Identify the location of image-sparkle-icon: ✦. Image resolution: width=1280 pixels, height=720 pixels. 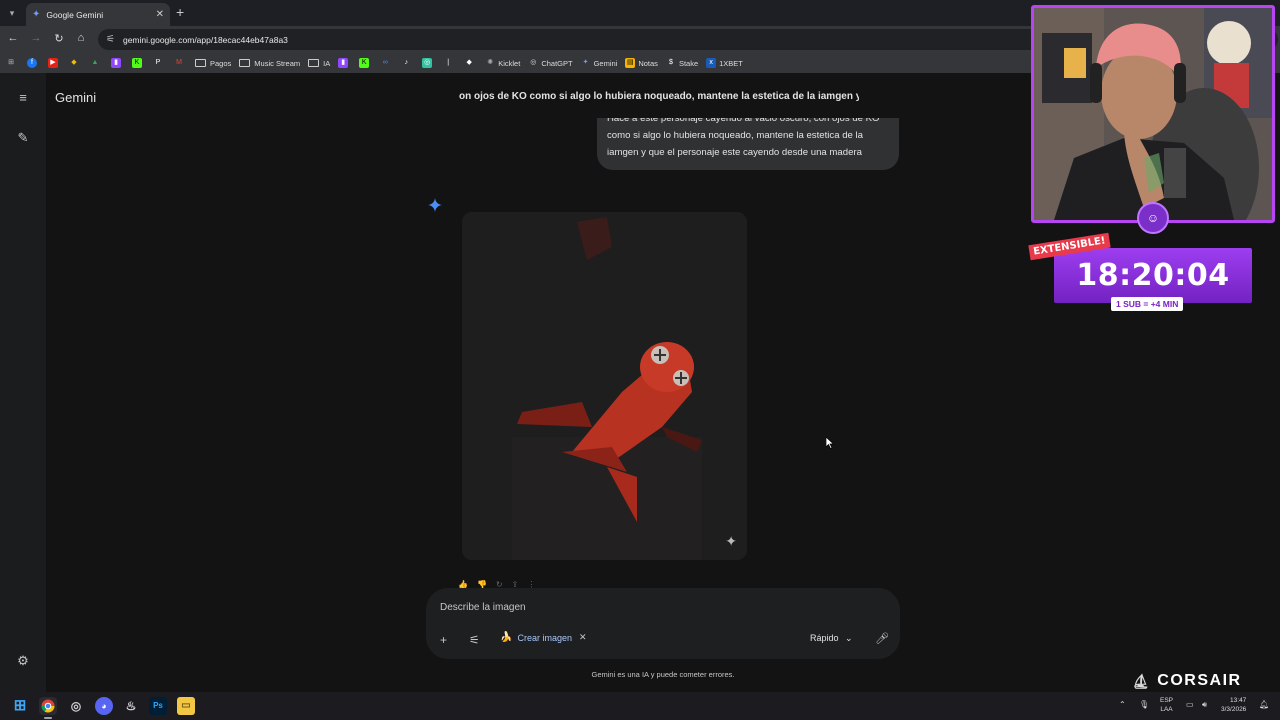
(731, 541).